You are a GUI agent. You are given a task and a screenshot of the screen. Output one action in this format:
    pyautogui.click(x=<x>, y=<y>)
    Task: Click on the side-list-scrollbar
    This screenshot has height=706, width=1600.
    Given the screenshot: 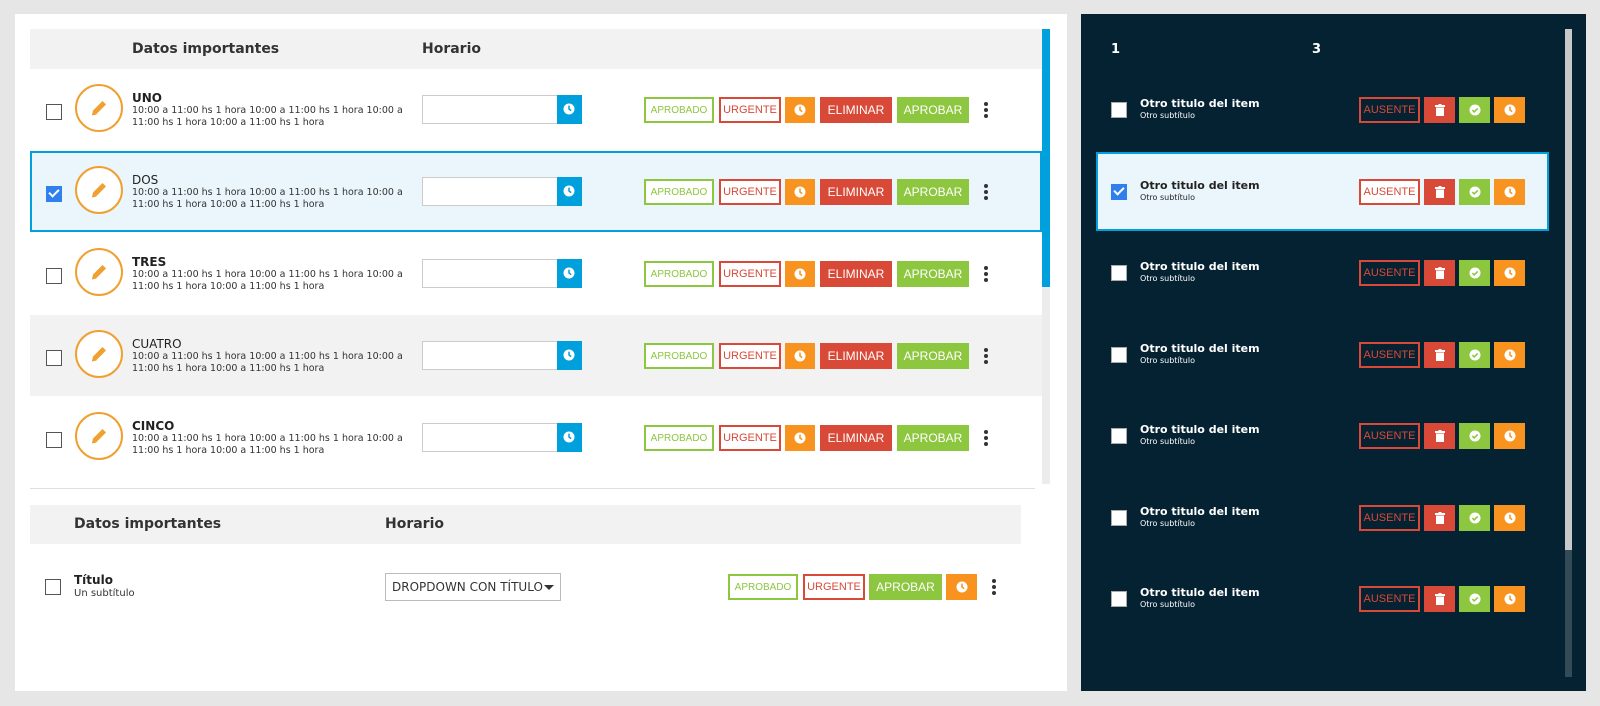 What is the action you would take?
    pyautogui.click(x=1568, y=353)
    